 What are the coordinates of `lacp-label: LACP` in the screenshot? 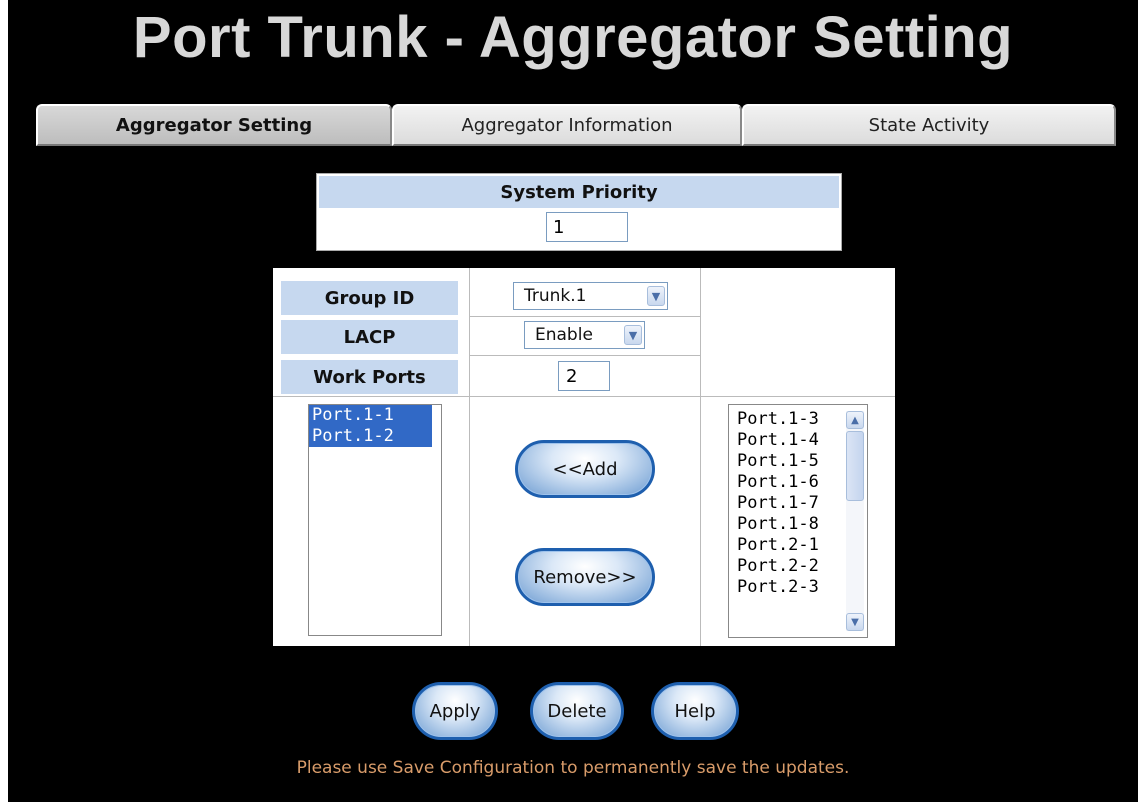 It's located at (369, 337).